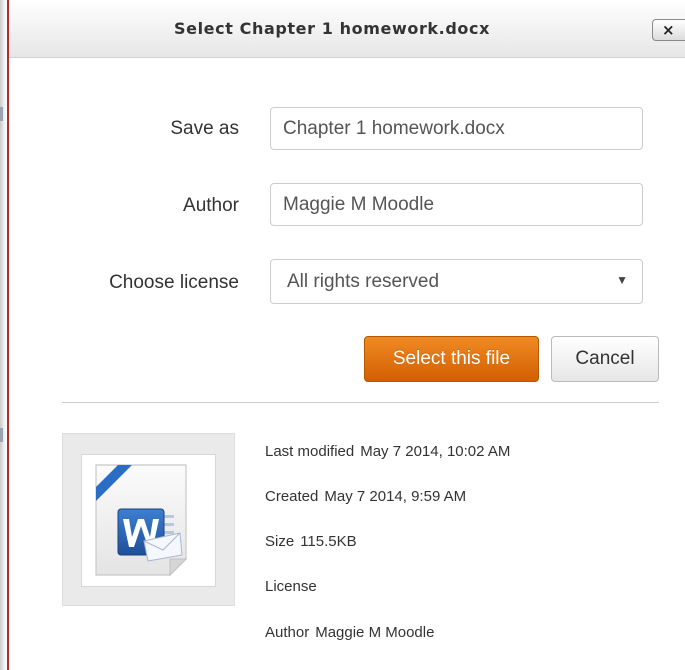 This screenshot has width=685, height=670. I want to click on close-button: ×, so click(668, 30).